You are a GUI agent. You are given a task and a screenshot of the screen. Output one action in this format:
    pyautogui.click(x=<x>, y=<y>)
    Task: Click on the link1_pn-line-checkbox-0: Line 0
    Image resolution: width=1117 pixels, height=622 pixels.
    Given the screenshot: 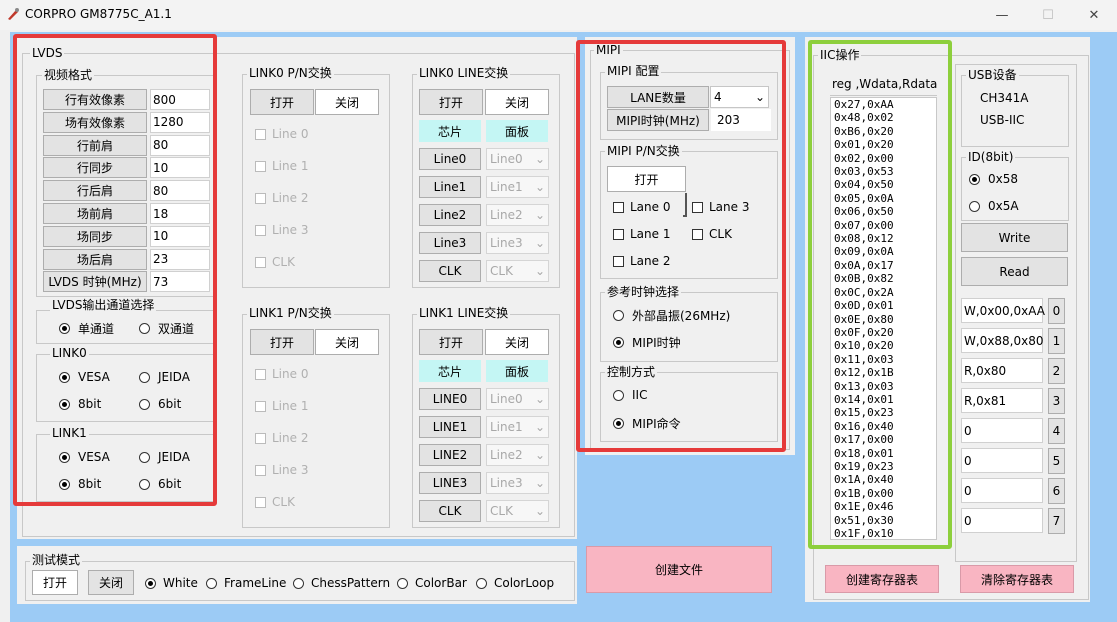 What is the action you would take?
    pyautogui.click(x=281, y=374)
    